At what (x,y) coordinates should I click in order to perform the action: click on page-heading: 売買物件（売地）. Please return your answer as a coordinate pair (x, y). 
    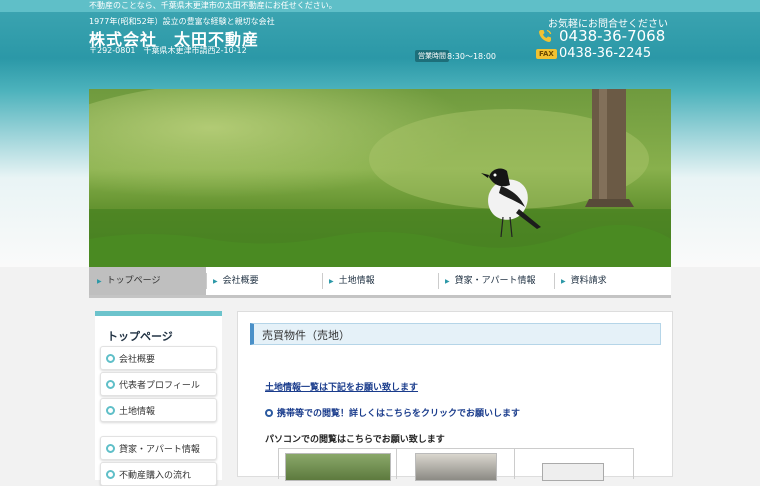
    Looking at the image, I should click on (455, 334).